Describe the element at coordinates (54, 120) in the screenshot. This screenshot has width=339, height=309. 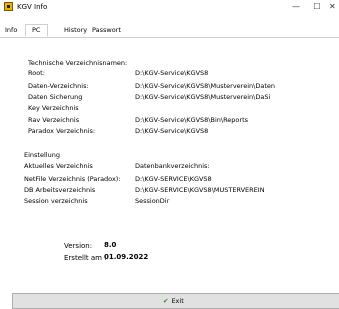
I see `row-label: Rav Verzeichnis` at that location.